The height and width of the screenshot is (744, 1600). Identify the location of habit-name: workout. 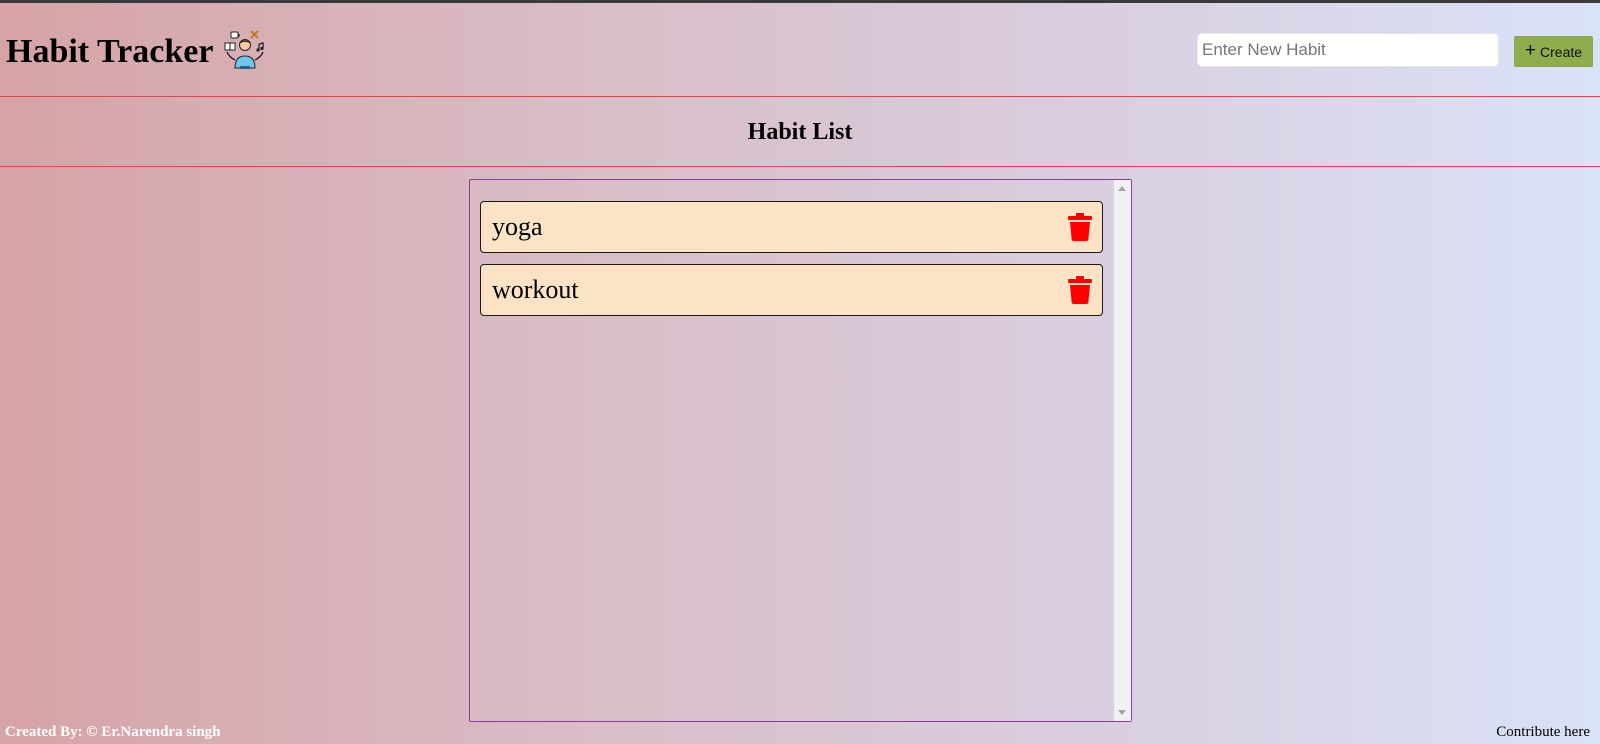
(535, 289).